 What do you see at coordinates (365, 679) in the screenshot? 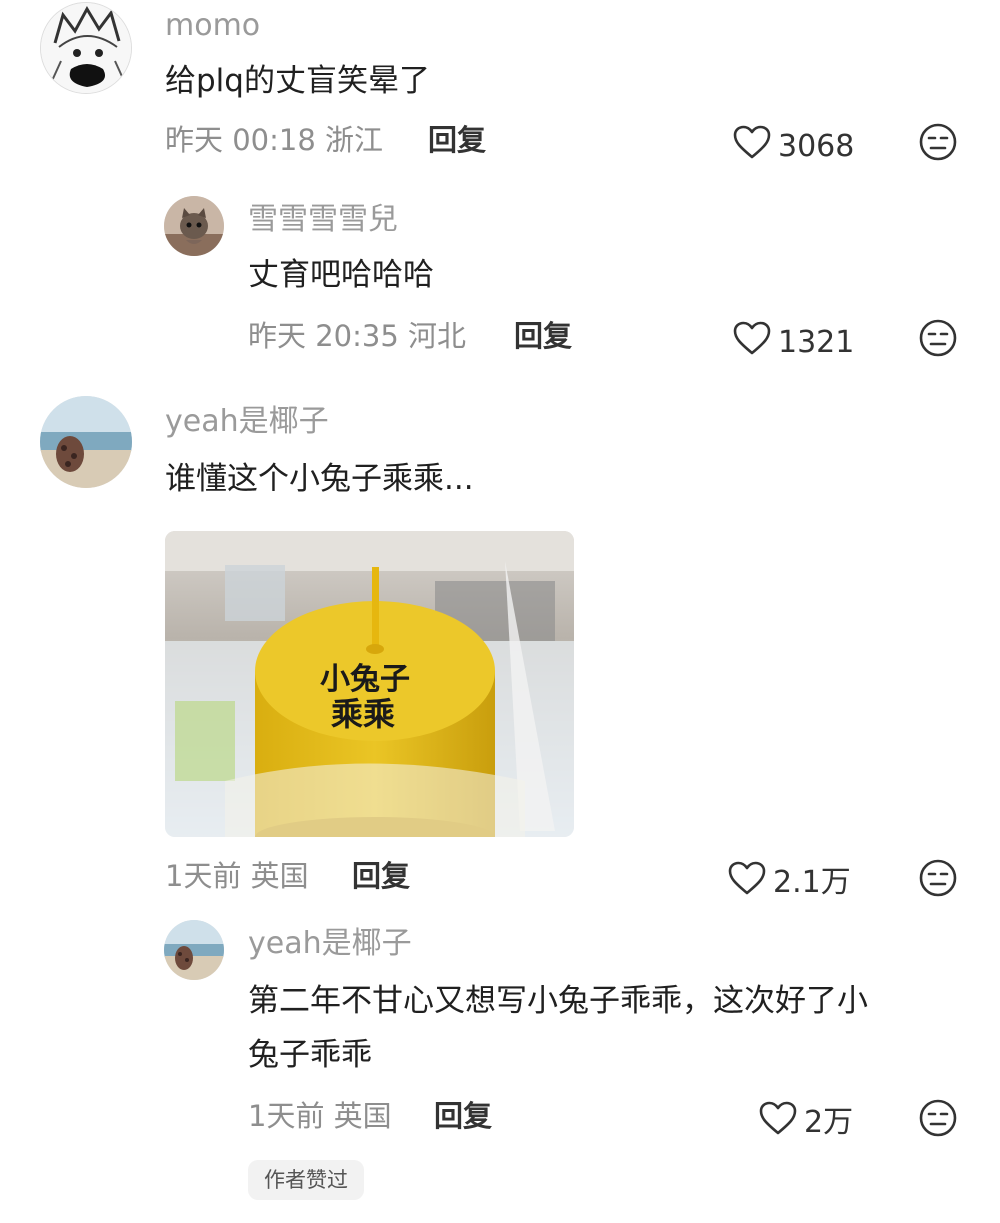
I see `cake-text-line1: 小兔子` at bounding box center [365, 679].